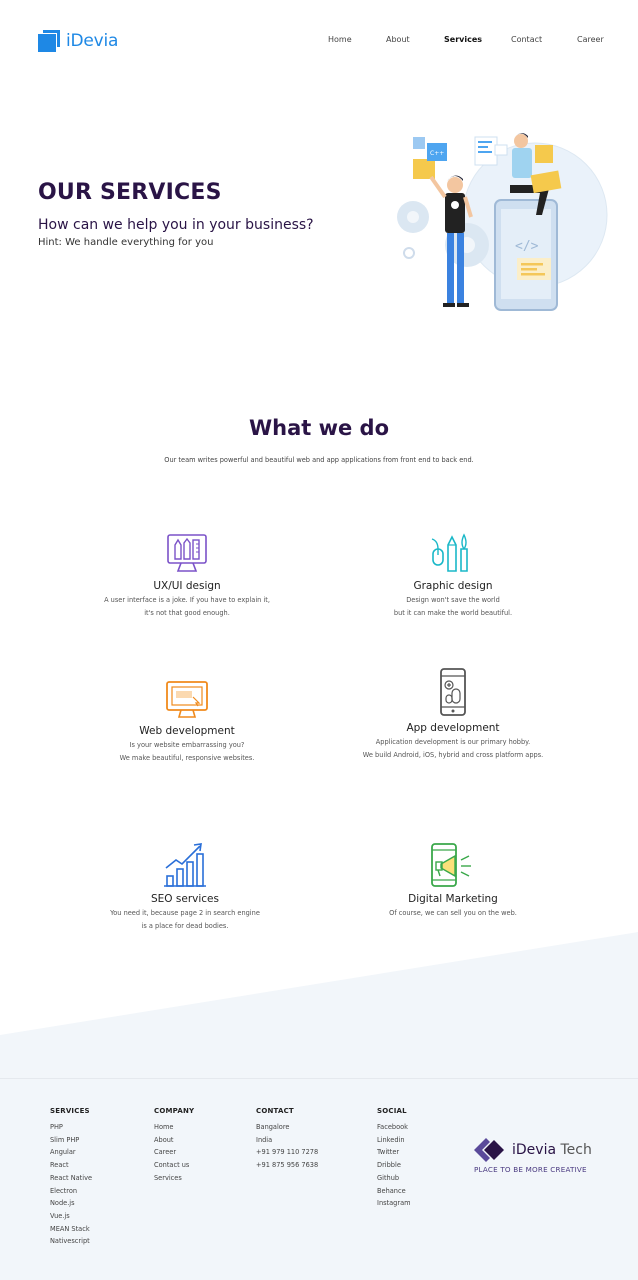 This screenshot has height=1280, width=638. I want to click on service-title: Digital Marketing, so click(453, 899).